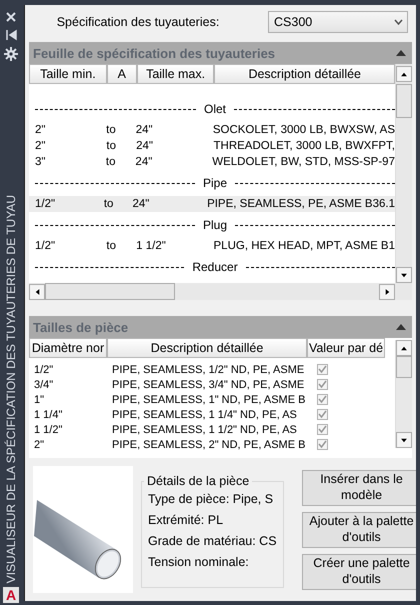 The image size is (420, 605). What do you see at coordinates (212, 246) in the screenshot?
I see `table-row: 1/2" to 1 1/2" PLUG, HEX HEAD, MPT, ASME B1` at bounding box center [212, 246].